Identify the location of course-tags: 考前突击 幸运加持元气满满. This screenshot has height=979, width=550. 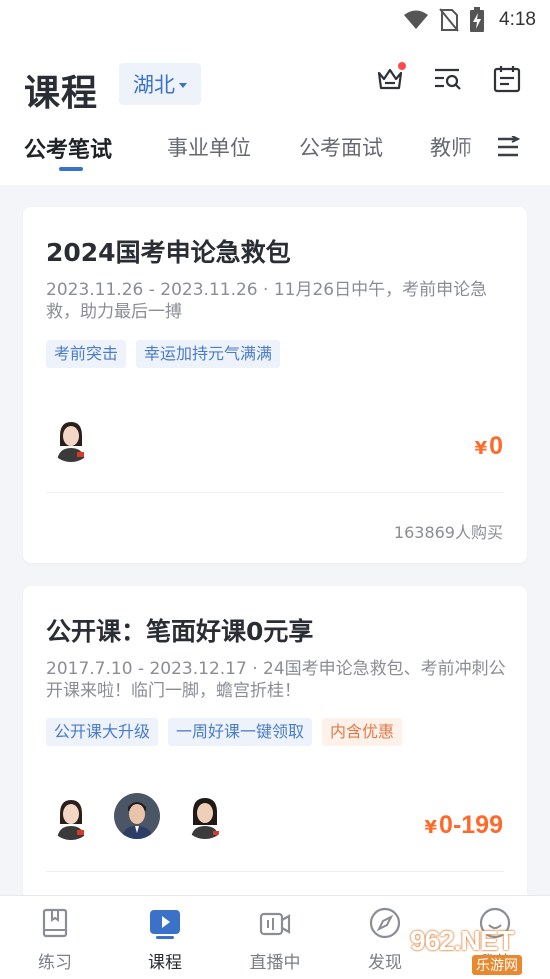
(163, 354).